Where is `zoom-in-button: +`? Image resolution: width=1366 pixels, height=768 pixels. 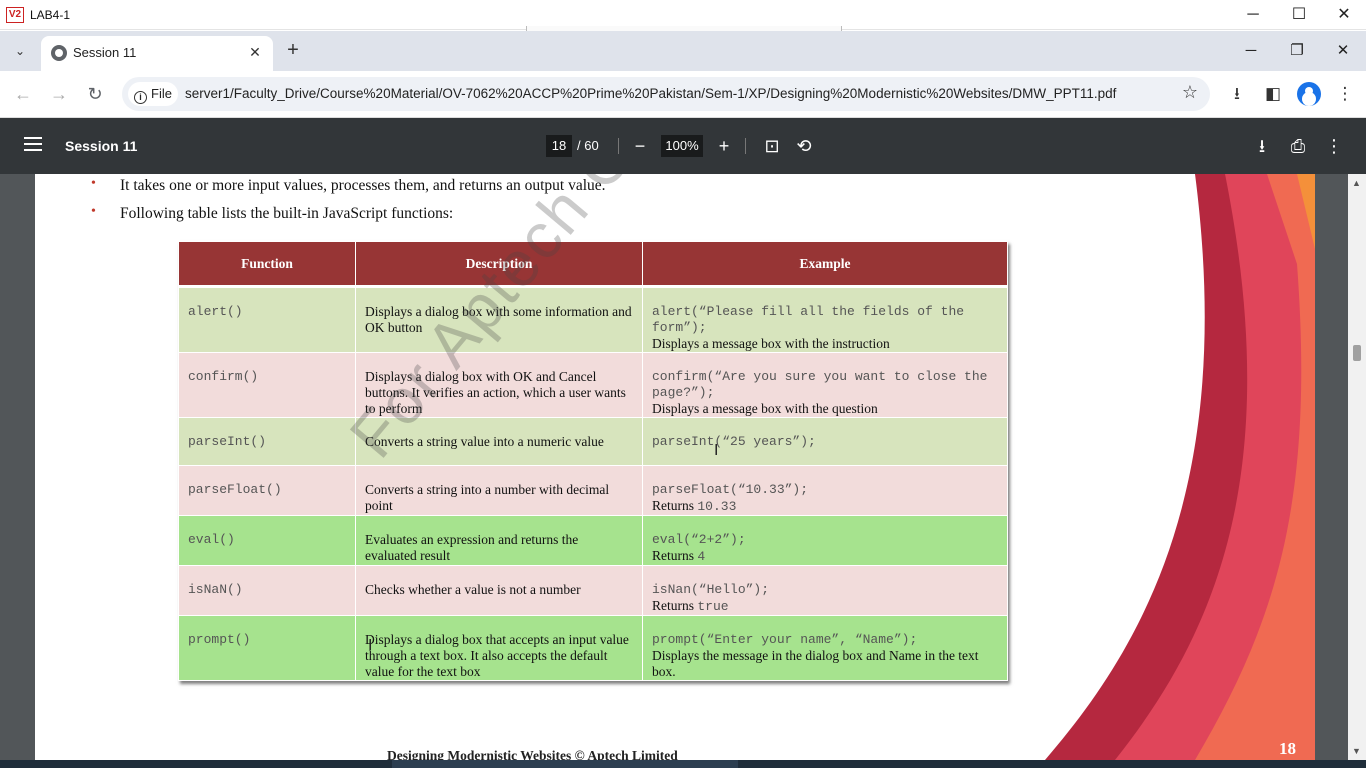 zoom-in-button: + is located at coordinates (724, 146).